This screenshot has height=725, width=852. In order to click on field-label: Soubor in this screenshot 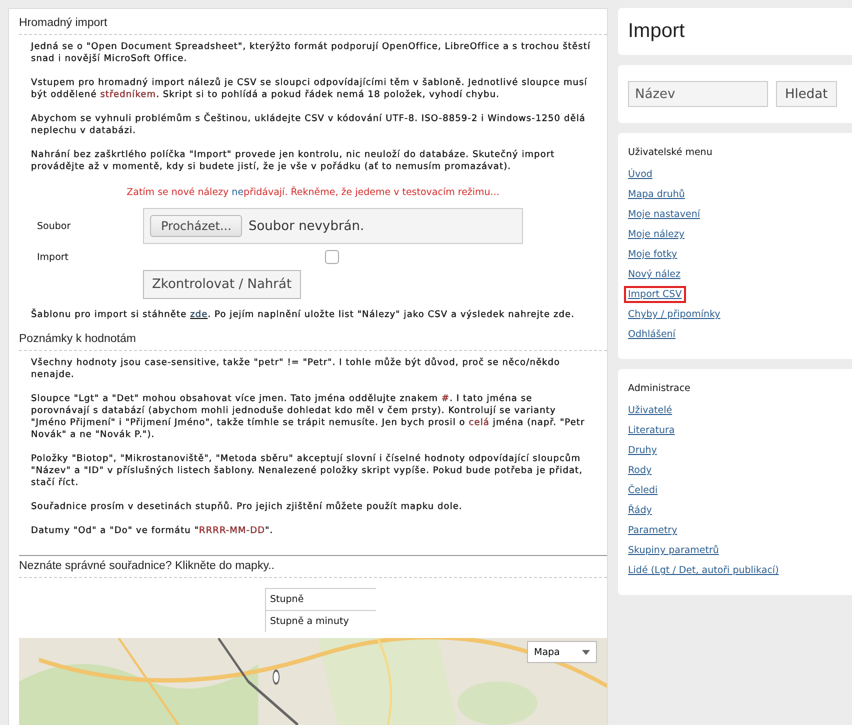, I will do `click(54, 226)`.